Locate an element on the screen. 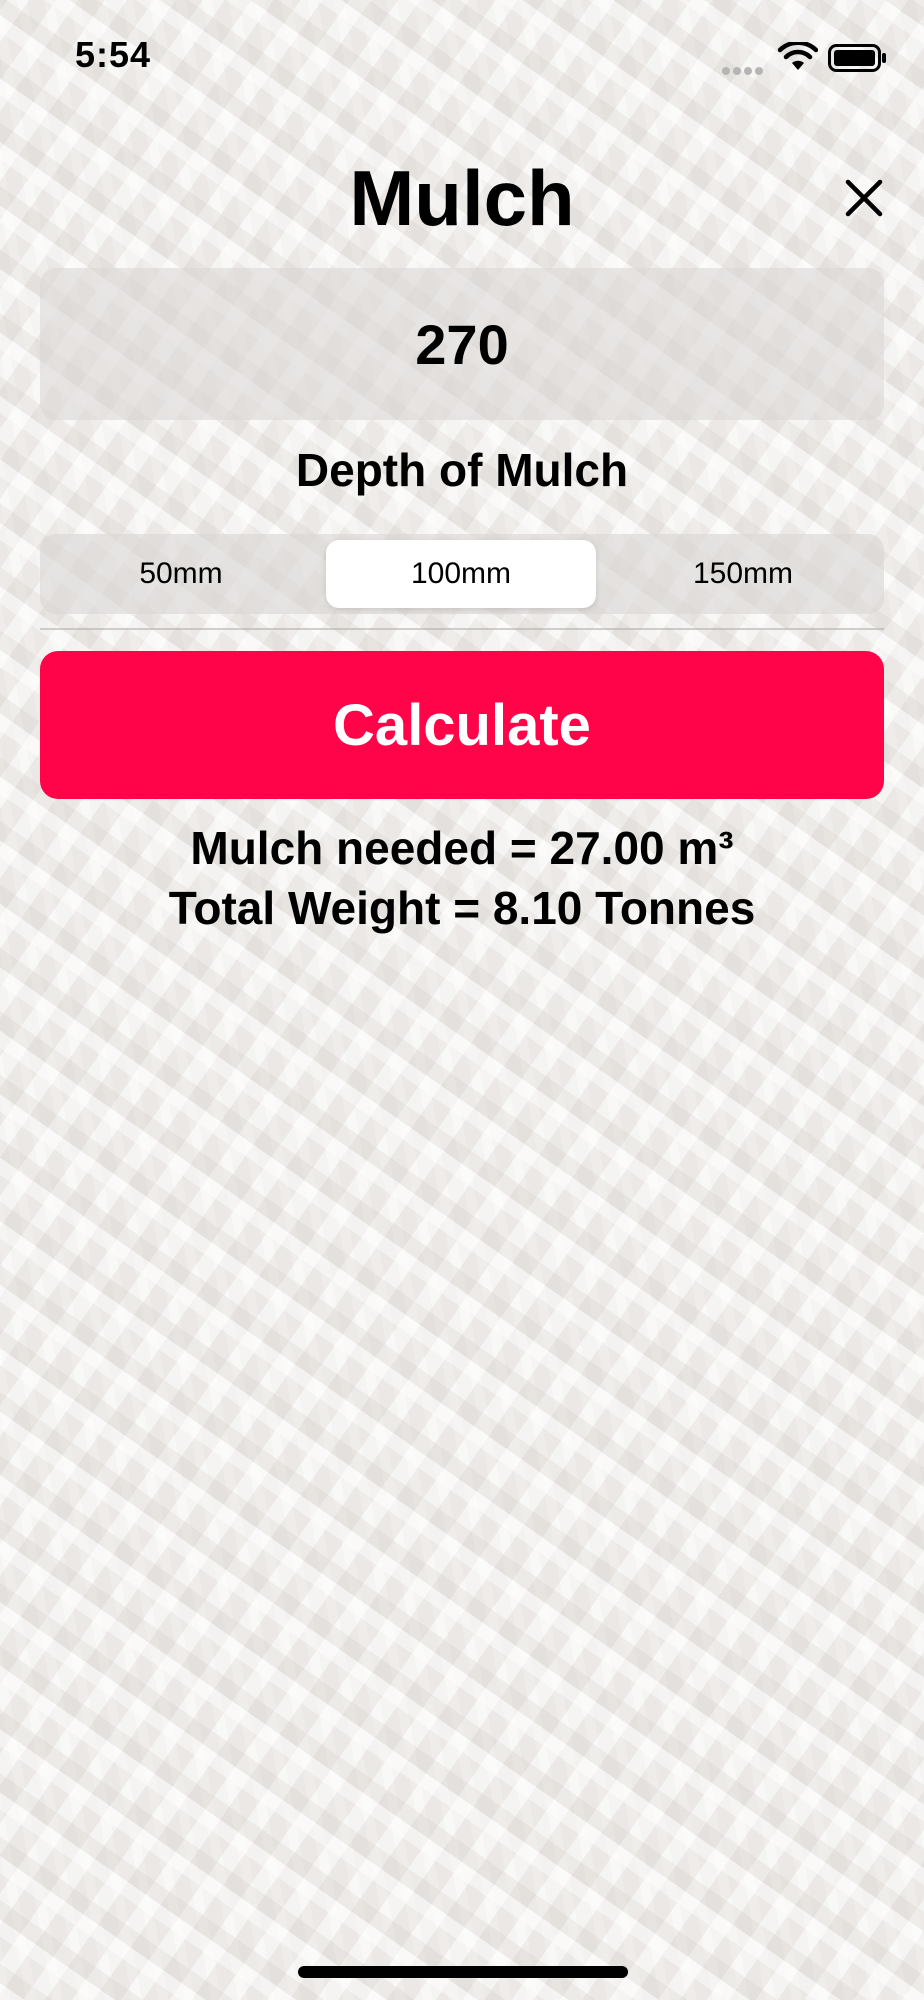 This screenshot has width=924, height=2000. close-button is located at coordinates (864, 198).